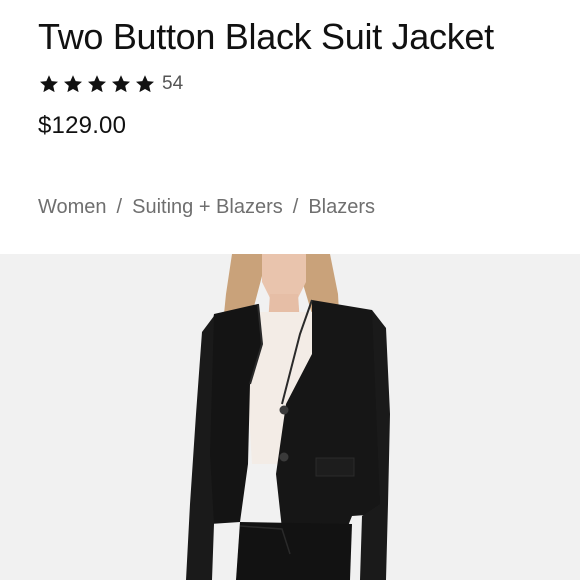 The height and width of the screenshot is (580, 580). I want to click on breadcrumb-item-suiting-blazers: Suiting + Blazers, so click(207, 207).